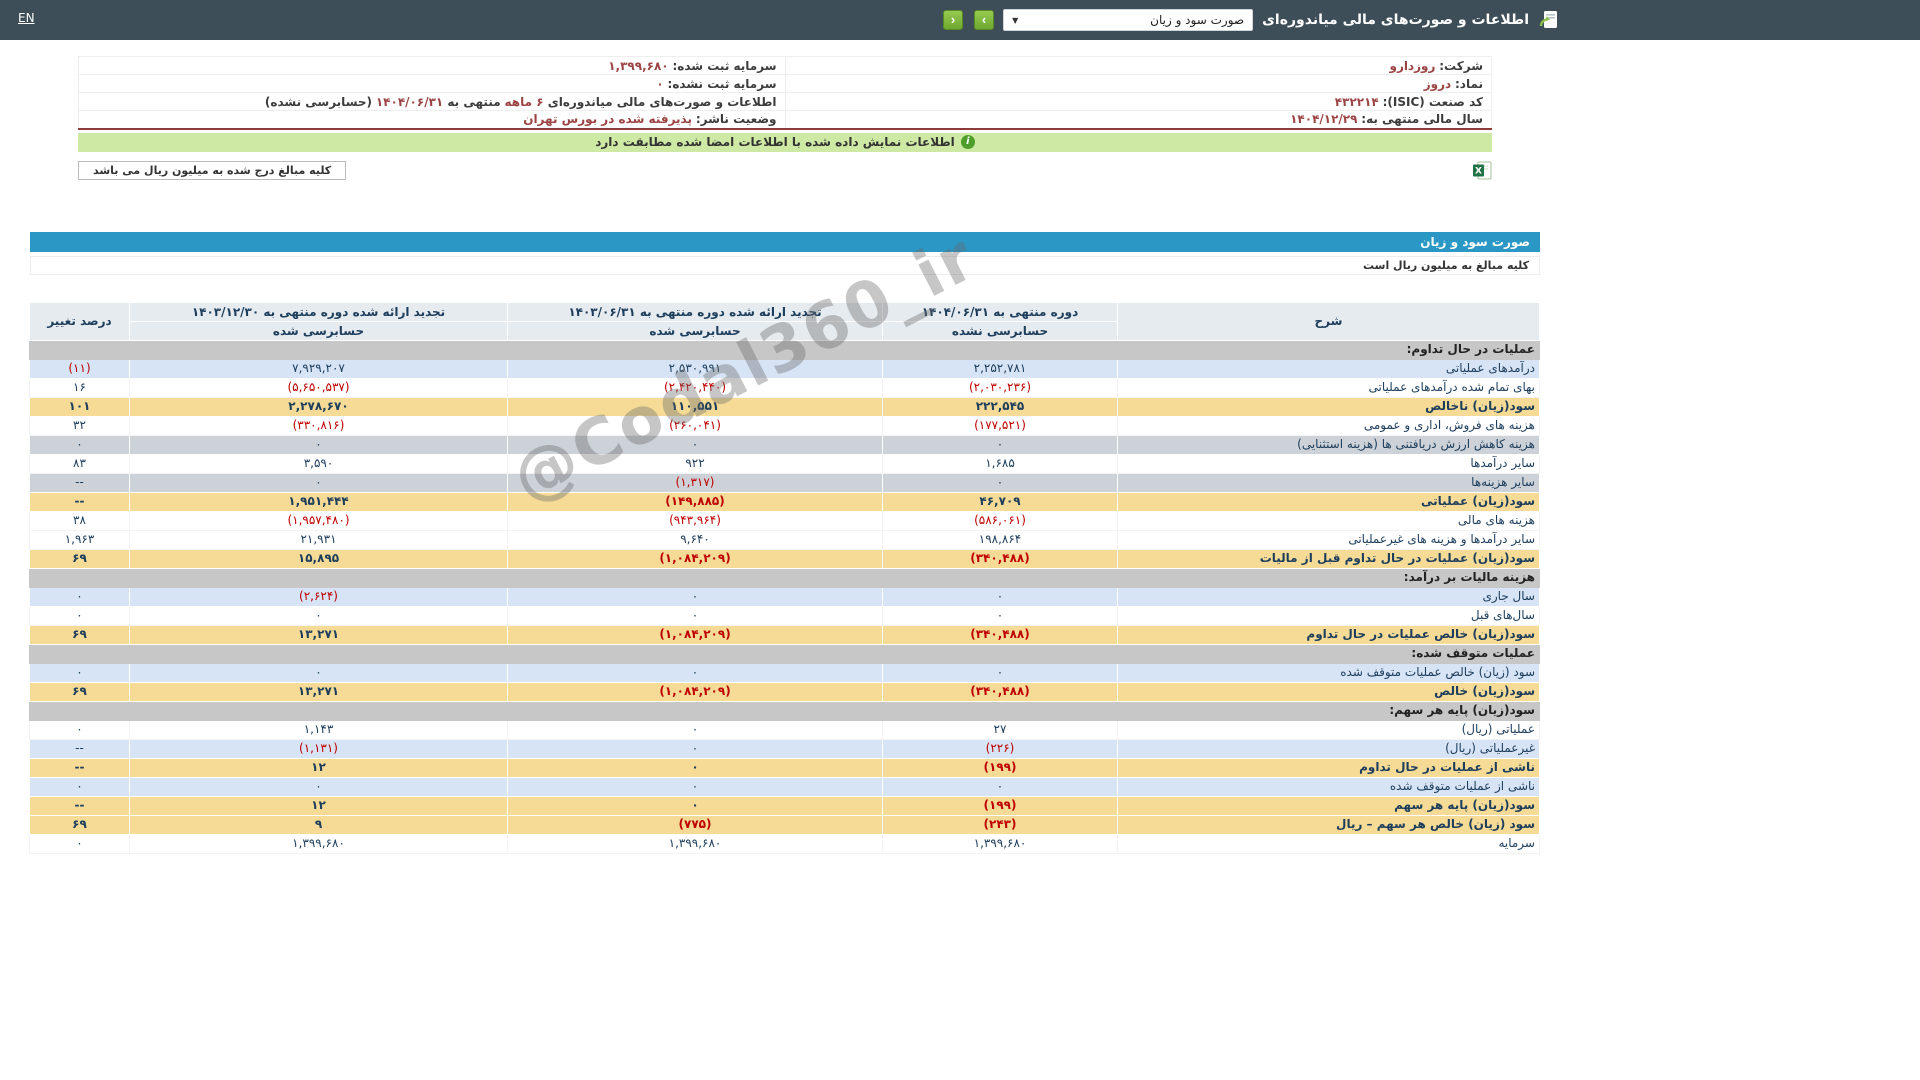  Describe the element at coordinates (1328, 406) in the screenshot. I see `row-label: سود(زیان) ناخالص` at that location.